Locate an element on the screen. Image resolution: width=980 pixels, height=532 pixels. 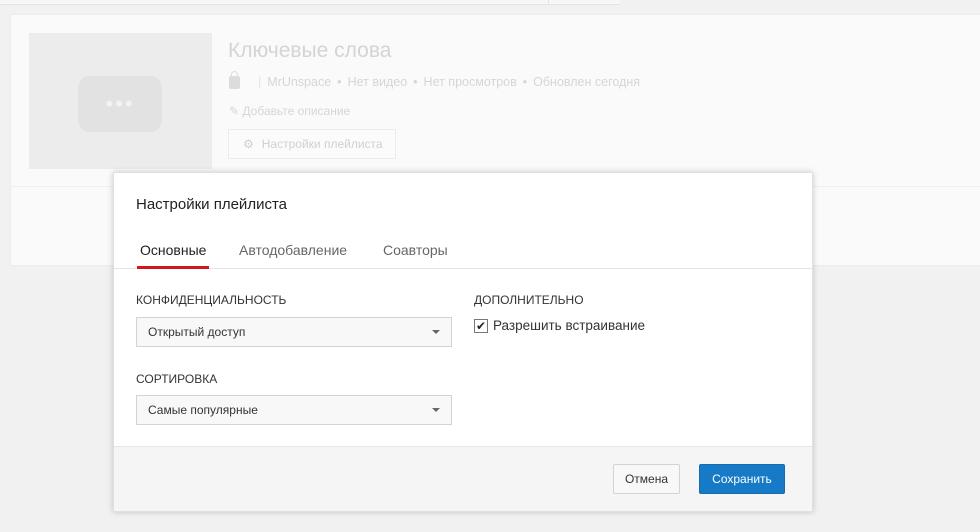
view-count: Нет просмотров is located at coordinates (470, 82).